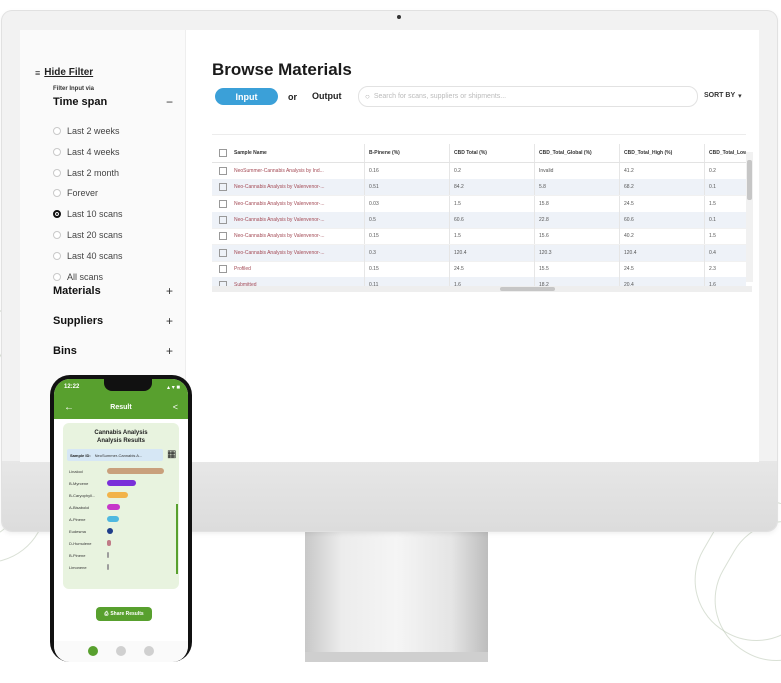 This screenshot has height=683, width=781. Describe the element at coordinates (75, 193) in the screenshot. I see `time-span-option: Forever` at that location.